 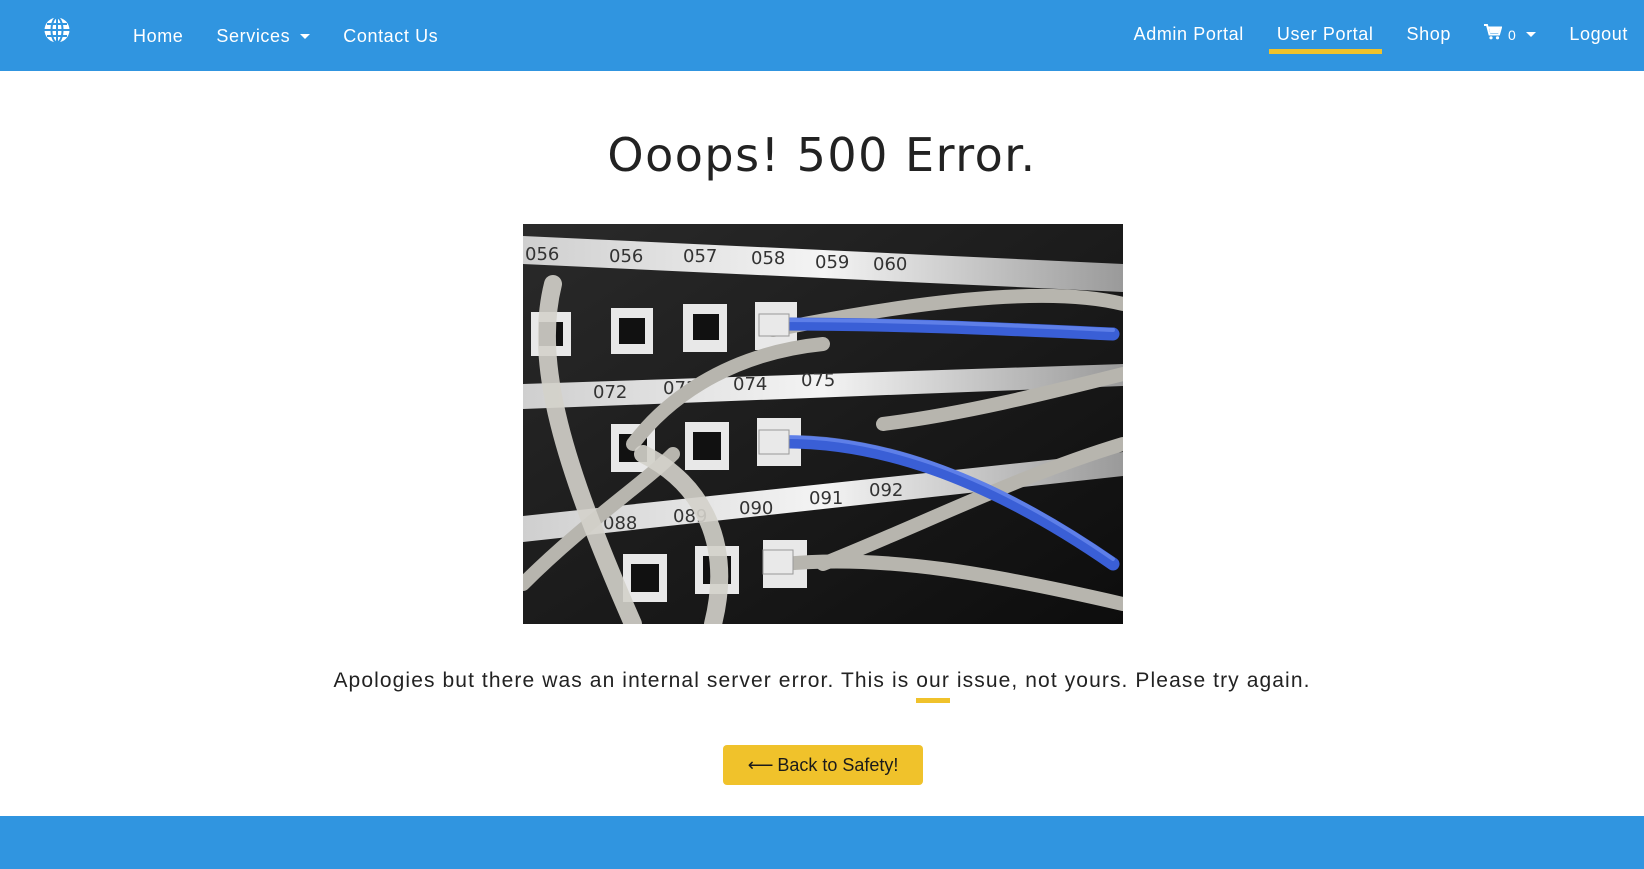 I want to click on nav-logout-link: Logout, so click(x=1598, y=35).